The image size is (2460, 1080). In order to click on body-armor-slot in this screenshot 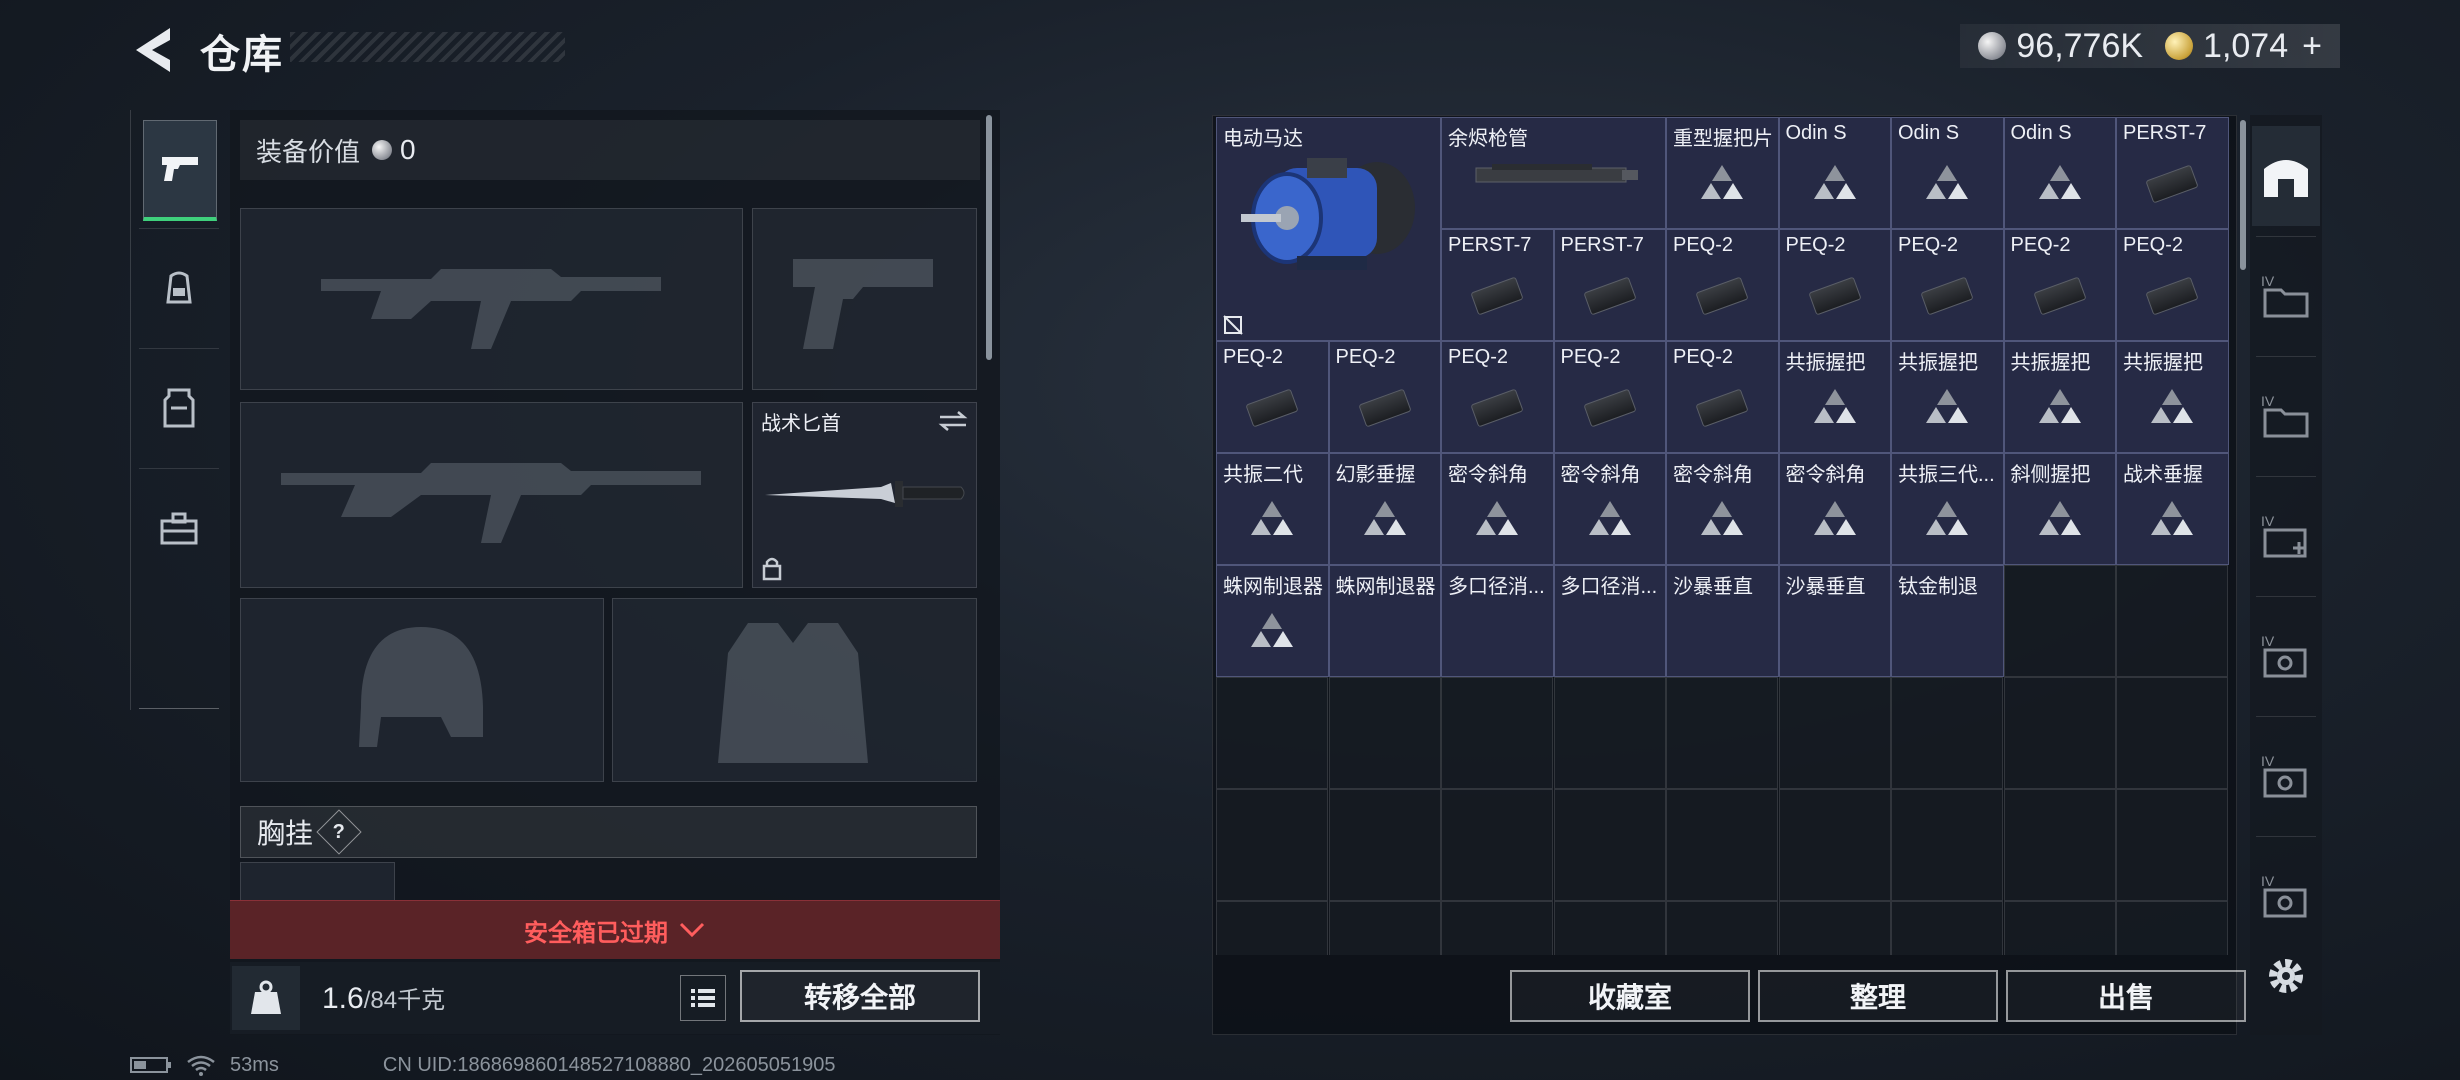, I will do `click(794, 690)`.